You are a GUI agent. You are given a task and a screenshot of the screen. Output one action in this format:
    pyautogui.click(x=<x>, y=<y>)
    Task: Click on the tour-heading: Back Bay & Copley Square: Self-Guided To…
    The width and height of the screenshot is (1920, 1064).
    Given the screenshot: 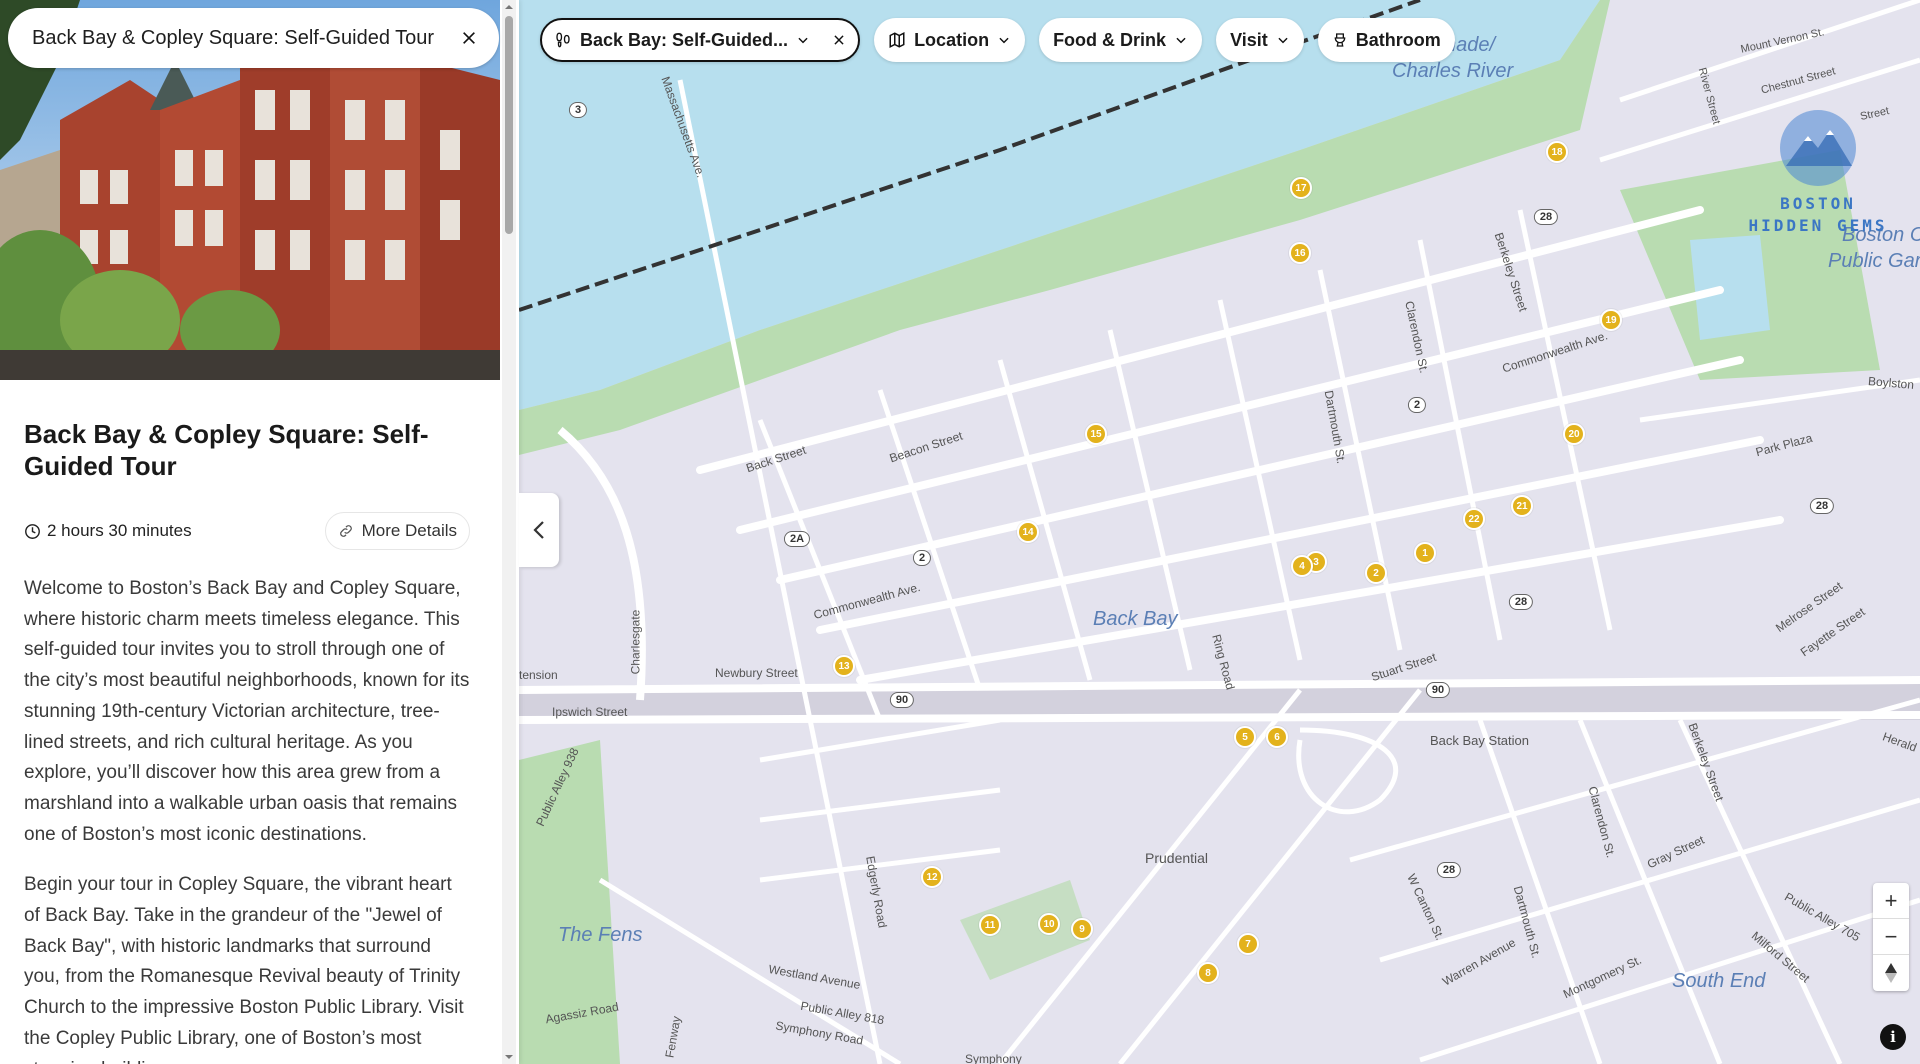 What is the action you would take?
    pyautogui.click(x=226, y=450)
    